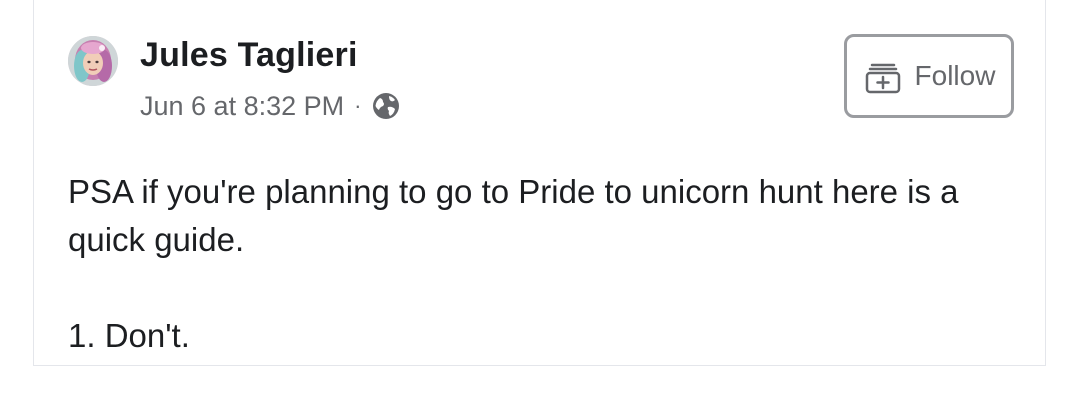 Image resolution: width=1080 pixels, height=404 pixels. What do you see at coordinates (242, 106) in the screenshot?
I see `post-timestamp: Jun 6 at 8:32 PM` at bounding box center [242, 106].